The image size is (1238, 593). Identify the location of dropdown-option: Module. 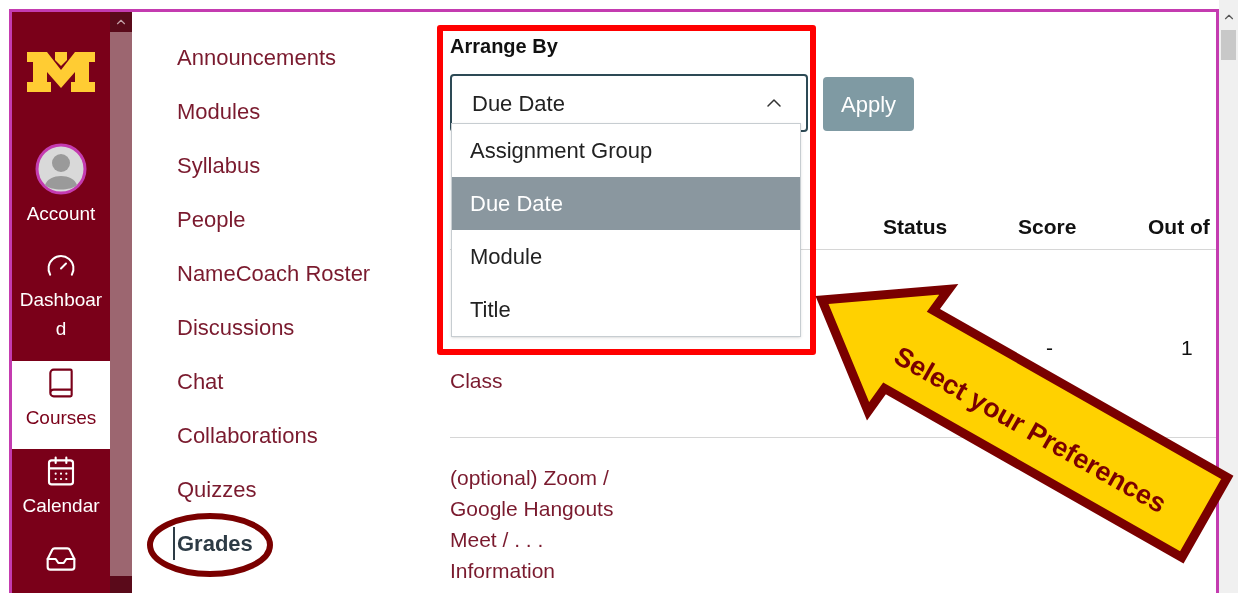
(626, 256).